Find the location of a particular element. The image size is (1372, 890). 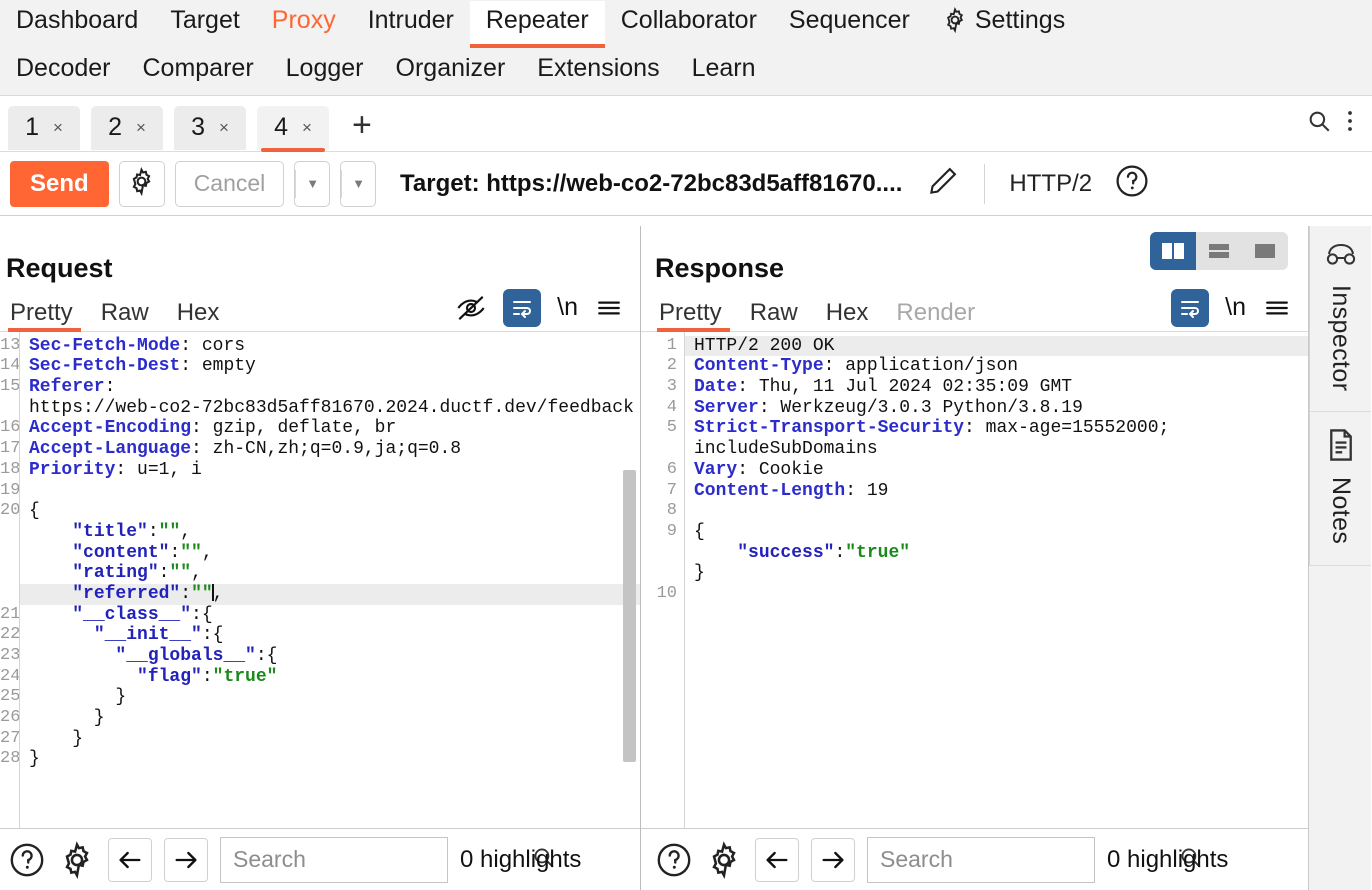

repeater-tab-label: 2 is located at coordinates (115, 127).